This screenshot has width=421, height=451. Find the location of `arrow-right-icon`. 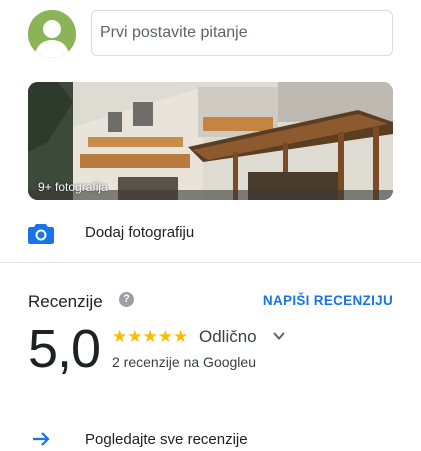

arrow-right-icon is located at coordinates (41, 439).